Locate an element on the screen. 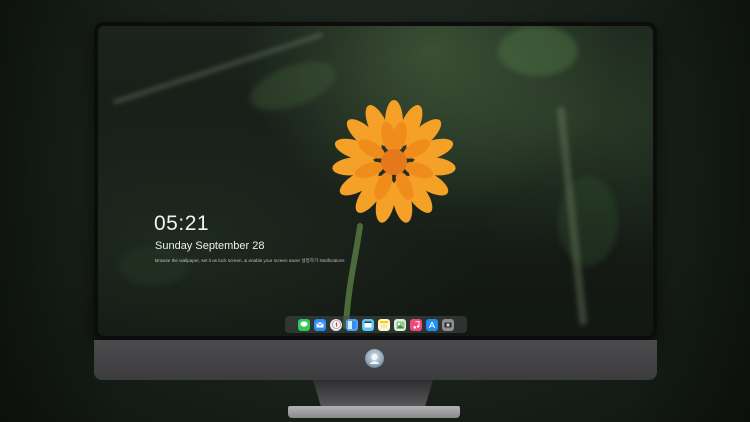 The image size is (750, 422). brand-logo-icon is located at coordinates (374, 358).